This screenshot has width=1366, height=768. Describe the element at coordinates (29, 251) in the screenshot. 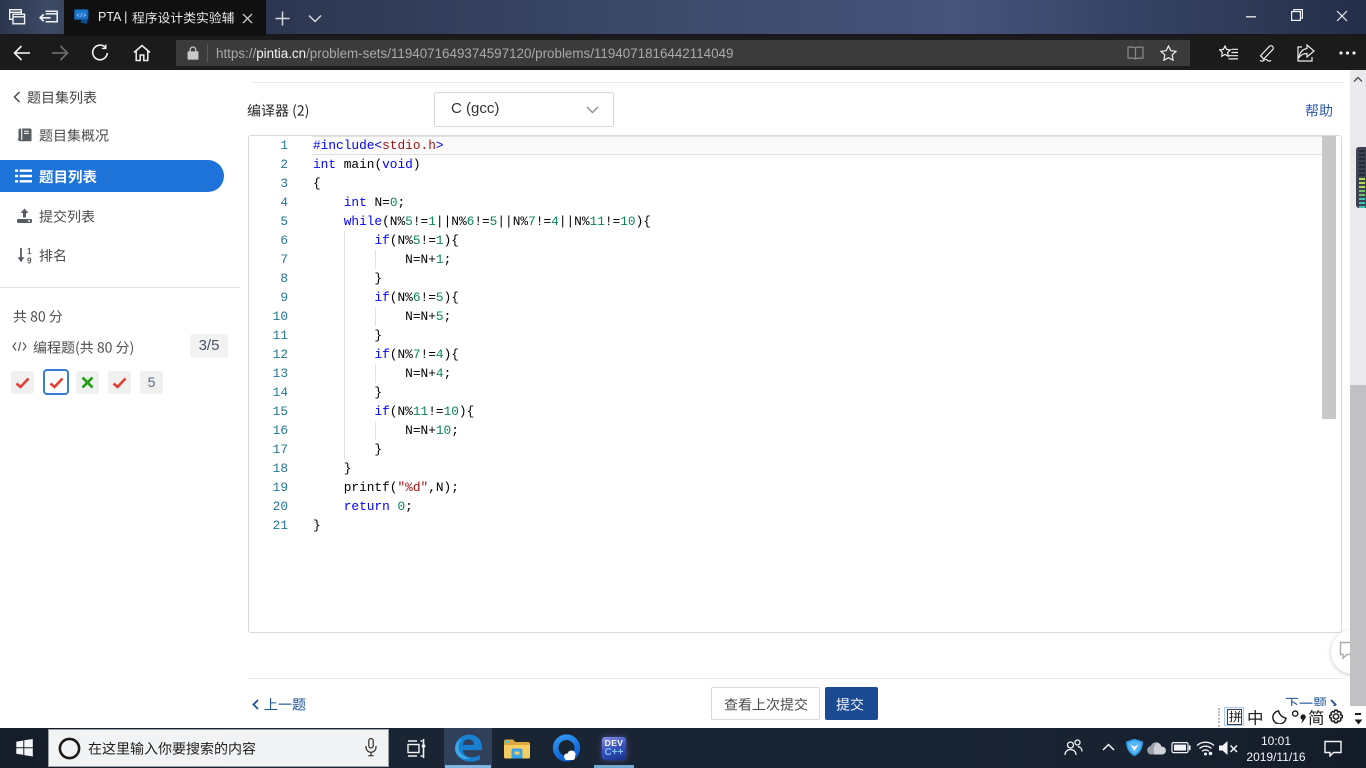

I see `svg-text: 1` at that location.